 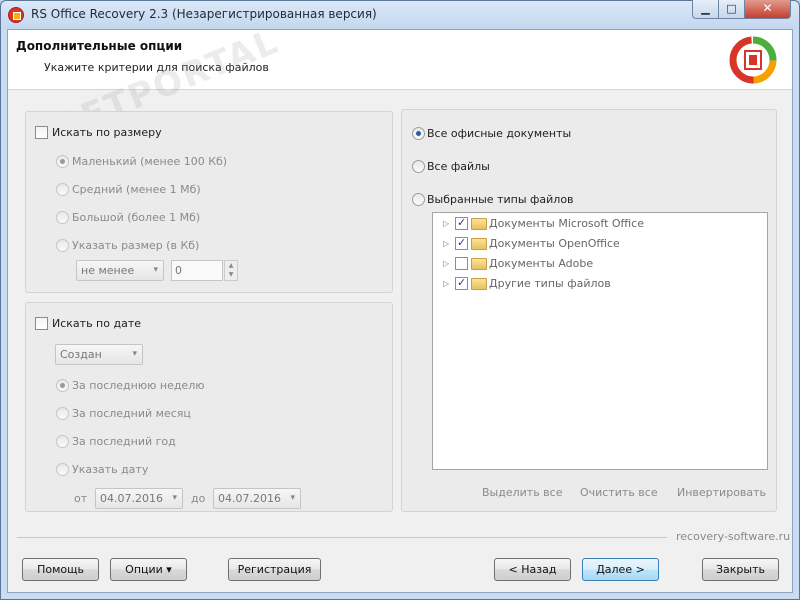 I want to click on date-type-value: Создан, so click(x=81, y=354).